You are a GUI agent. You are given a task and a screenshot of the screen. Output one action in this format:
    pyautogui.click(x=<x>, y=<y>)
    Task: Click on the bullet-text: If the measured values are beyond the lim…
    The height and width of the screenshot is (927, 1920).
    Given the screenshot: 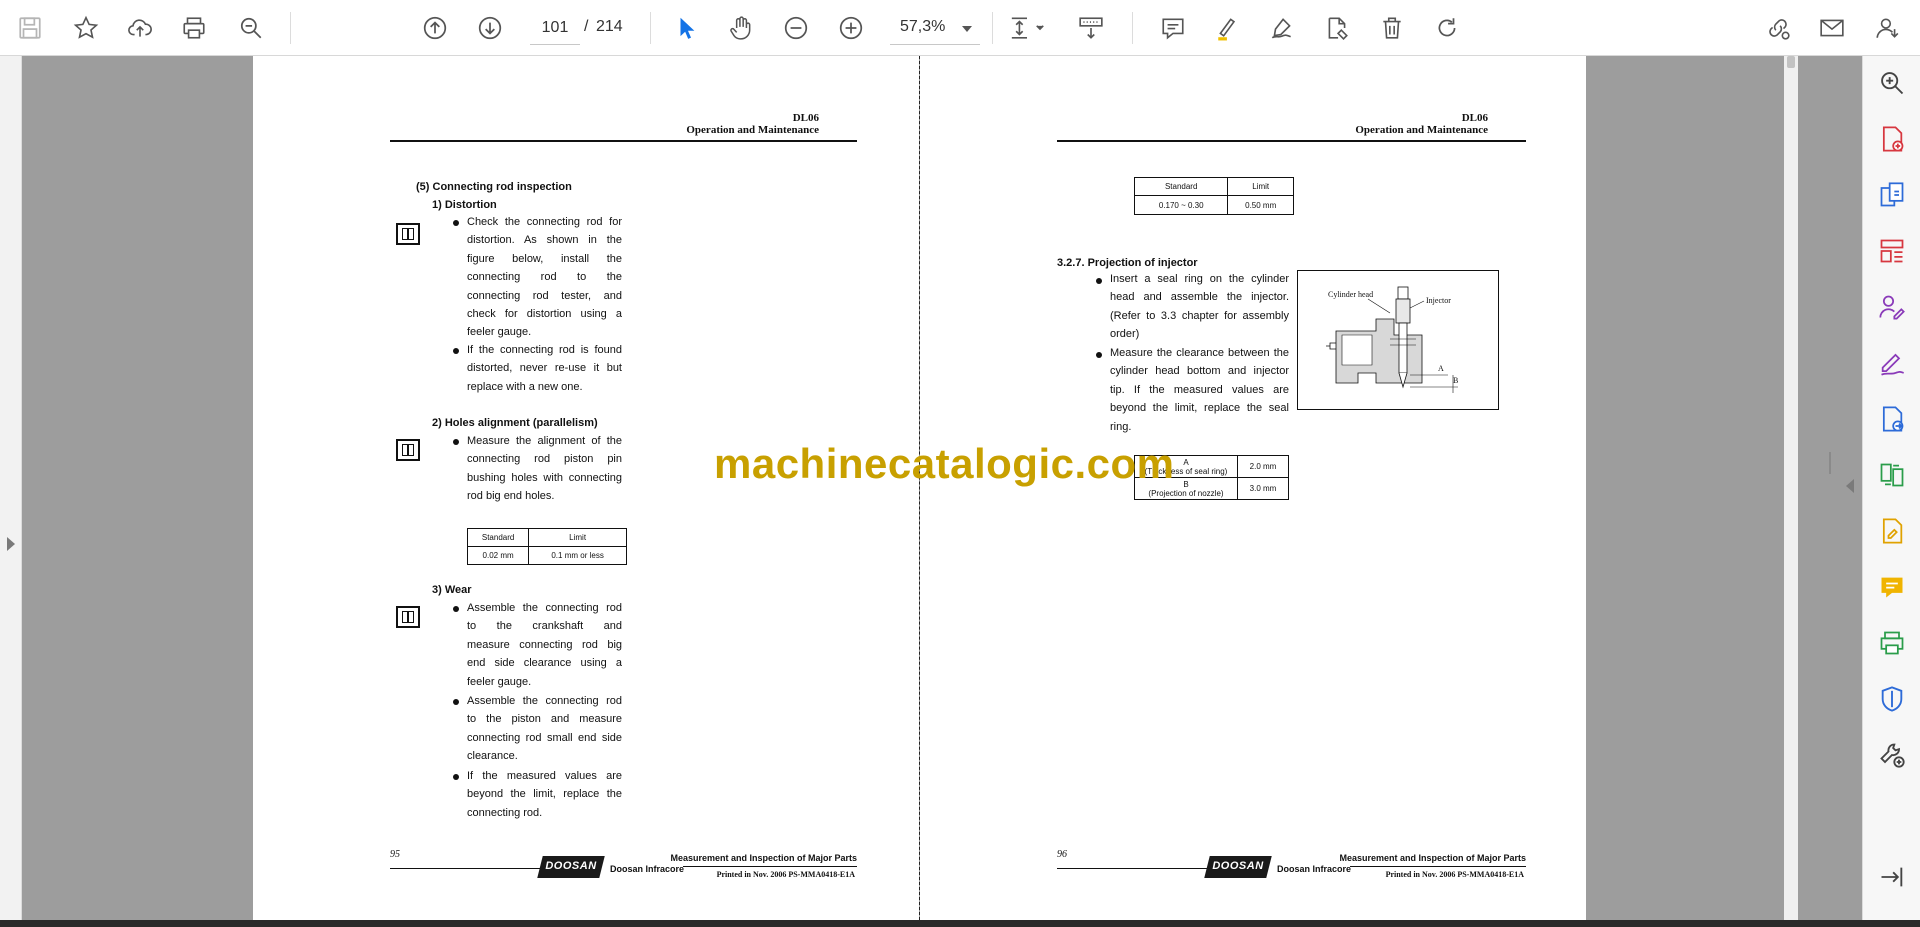 What is the action you would take?
    pyautogui.click(x=544, y=794)
    